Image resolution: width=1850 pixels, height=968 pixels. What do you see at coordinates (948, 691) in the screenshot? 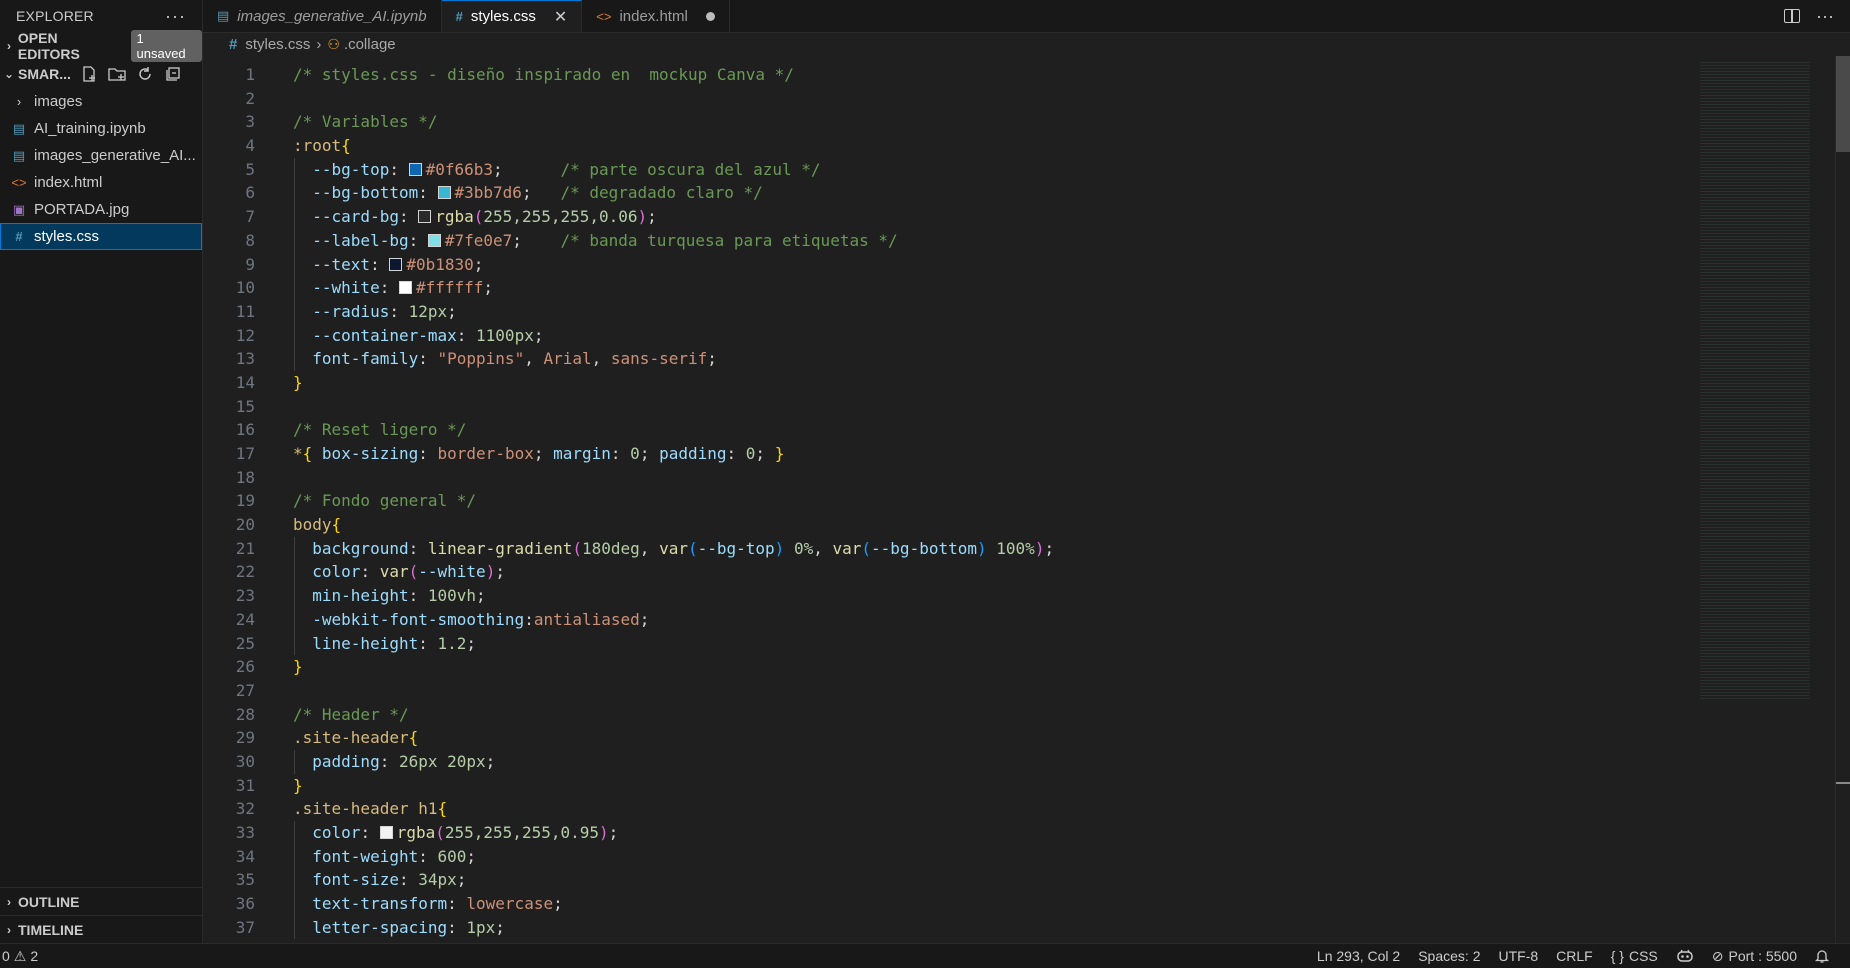
I see `code-line: 27` at bounding box center [948, 691].